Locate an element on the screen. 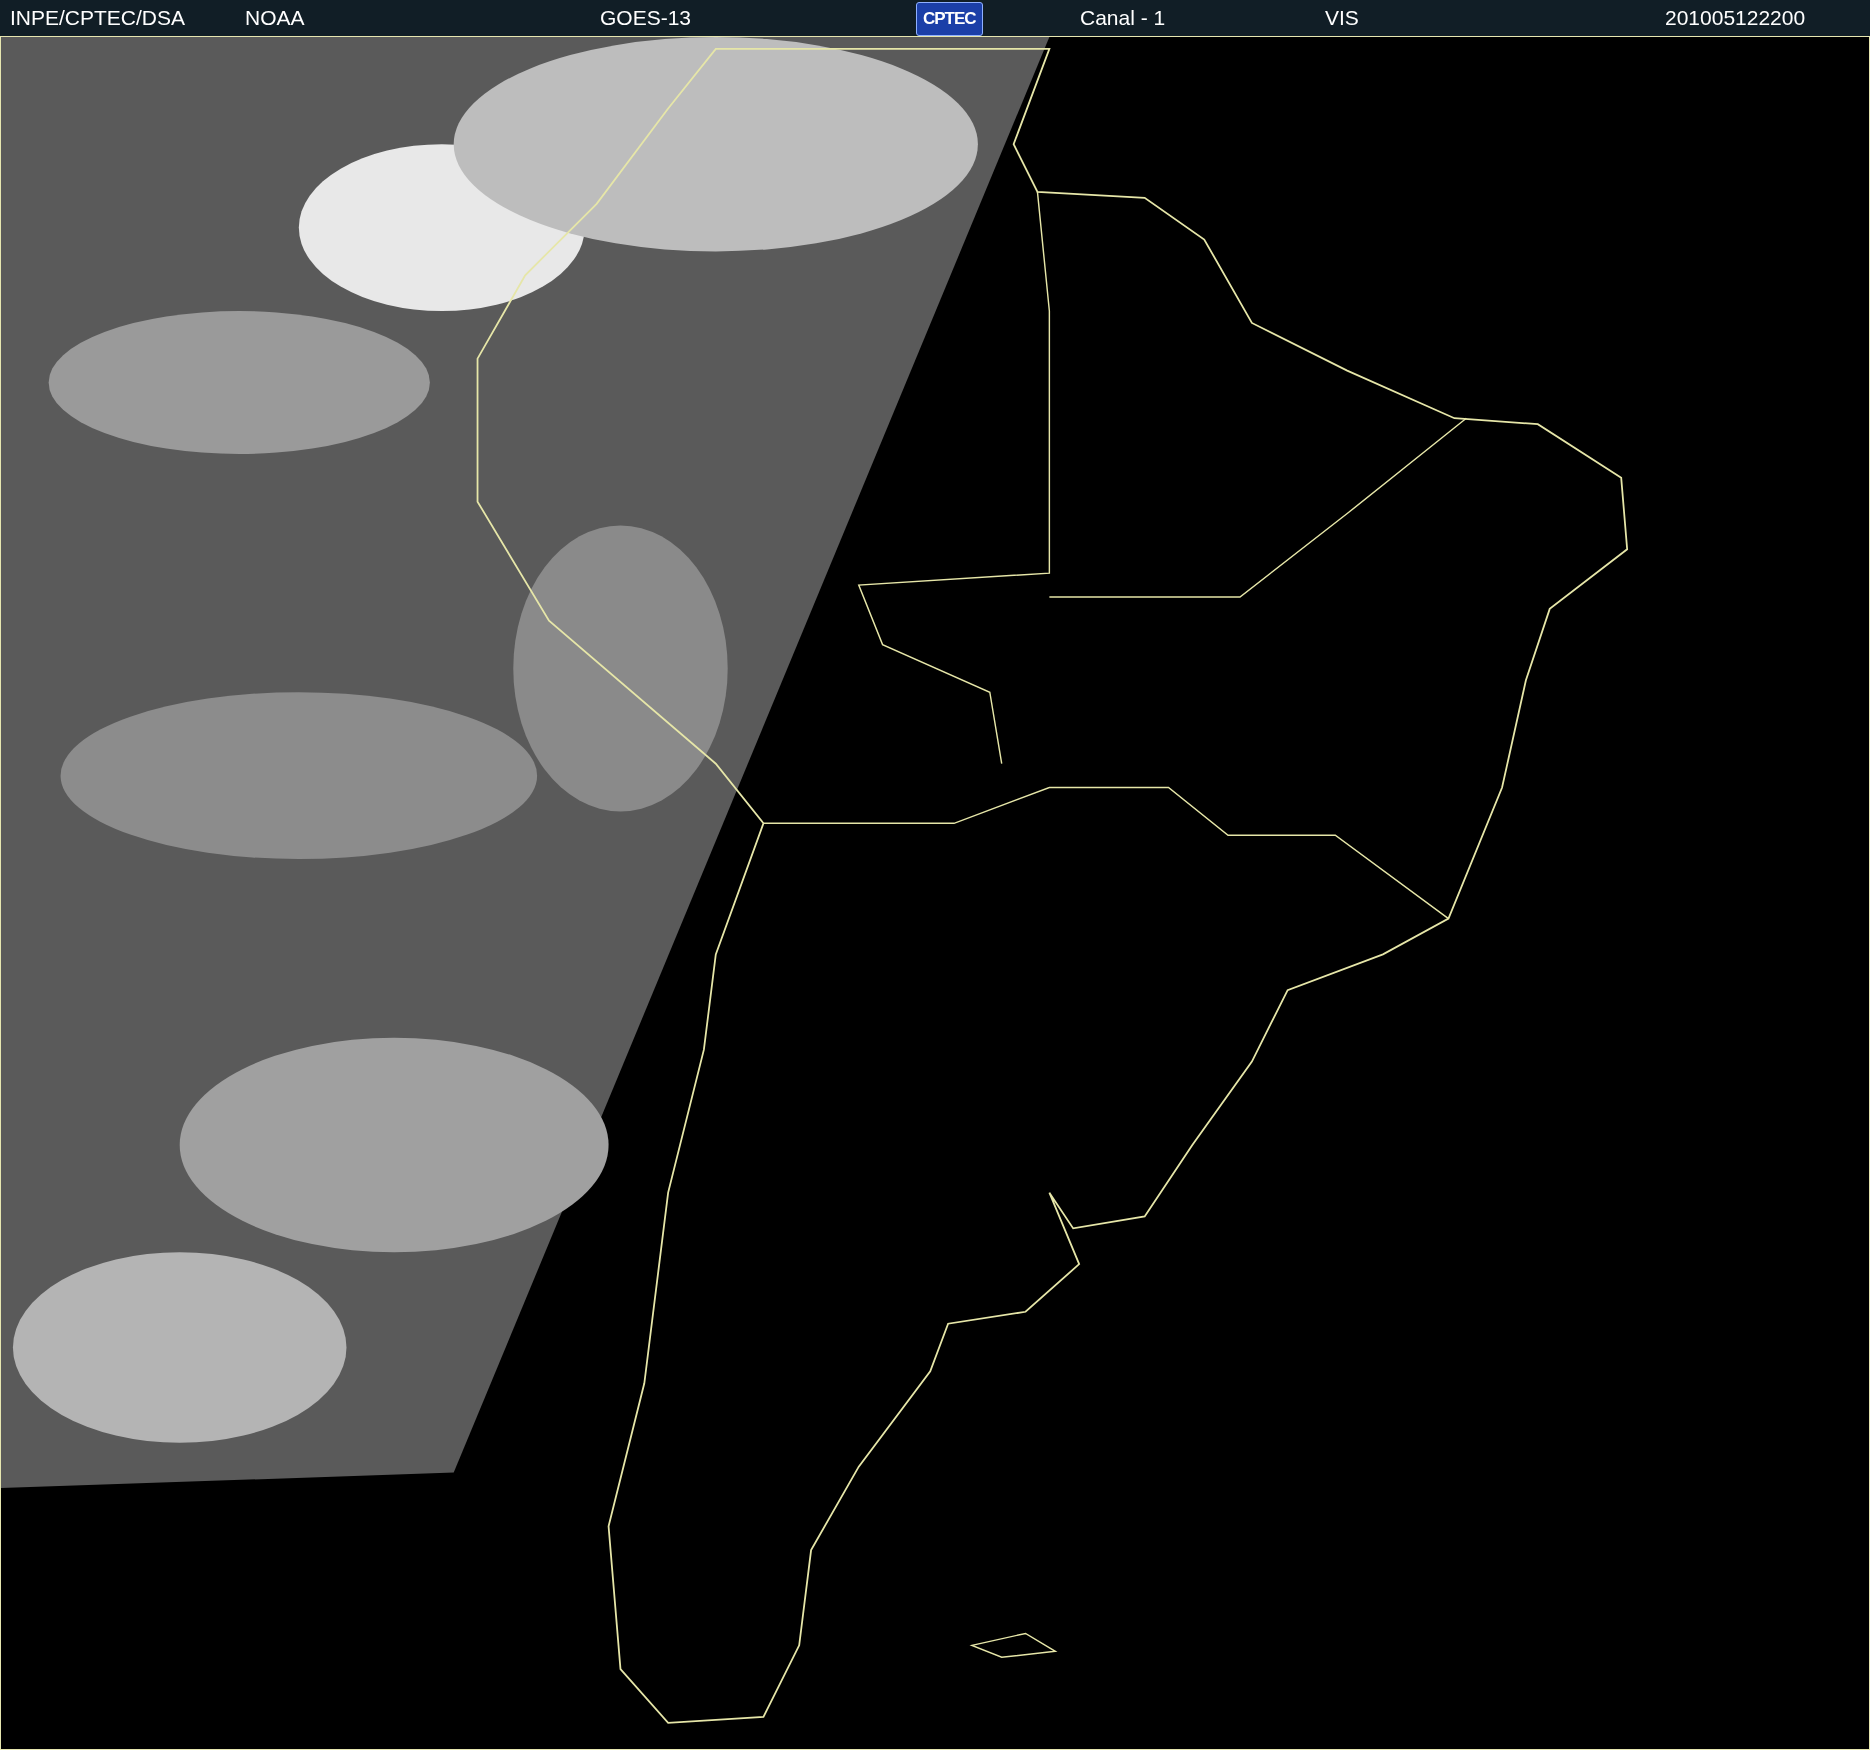  header-label: 201005122200 is located at coordinates (1735, 18).